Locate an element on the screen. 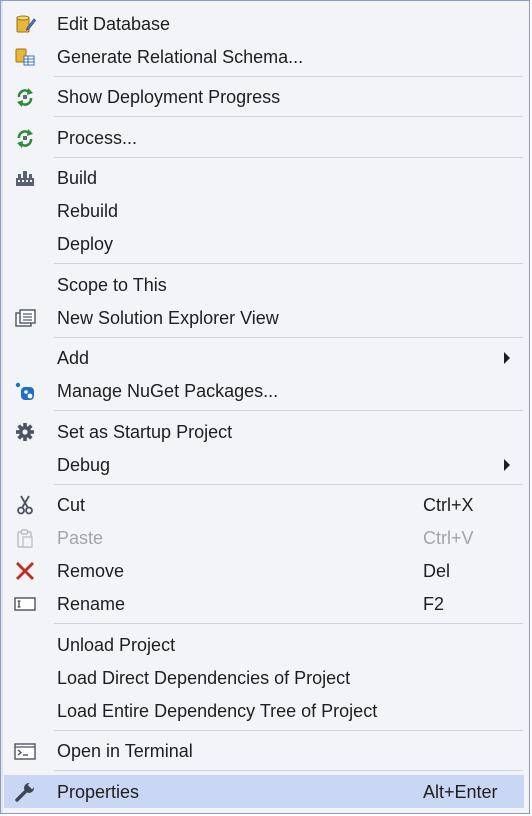 This screenshot has width=532, height=816. wrench-icon is located at coordinates (25, 792).